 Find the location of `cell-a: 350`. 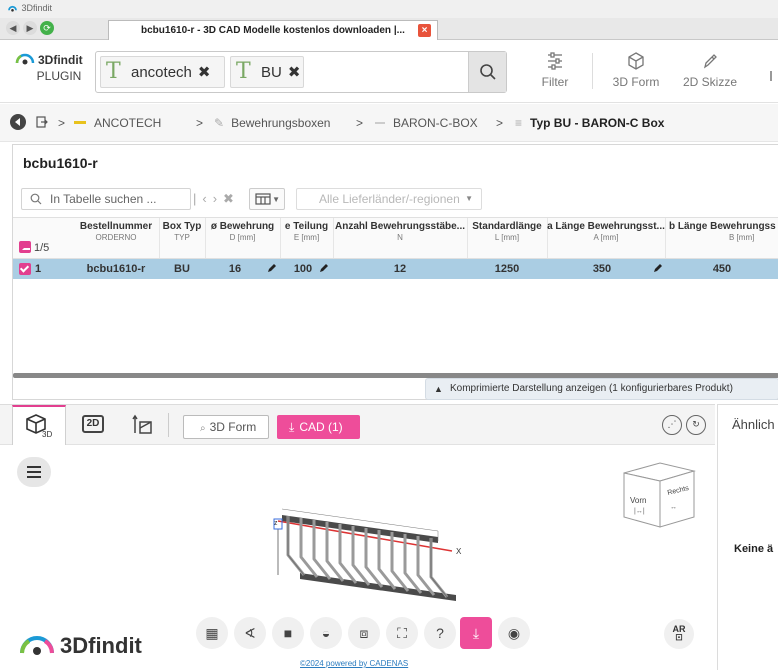

cell-a: 350 is located at coordinates (602, 269).